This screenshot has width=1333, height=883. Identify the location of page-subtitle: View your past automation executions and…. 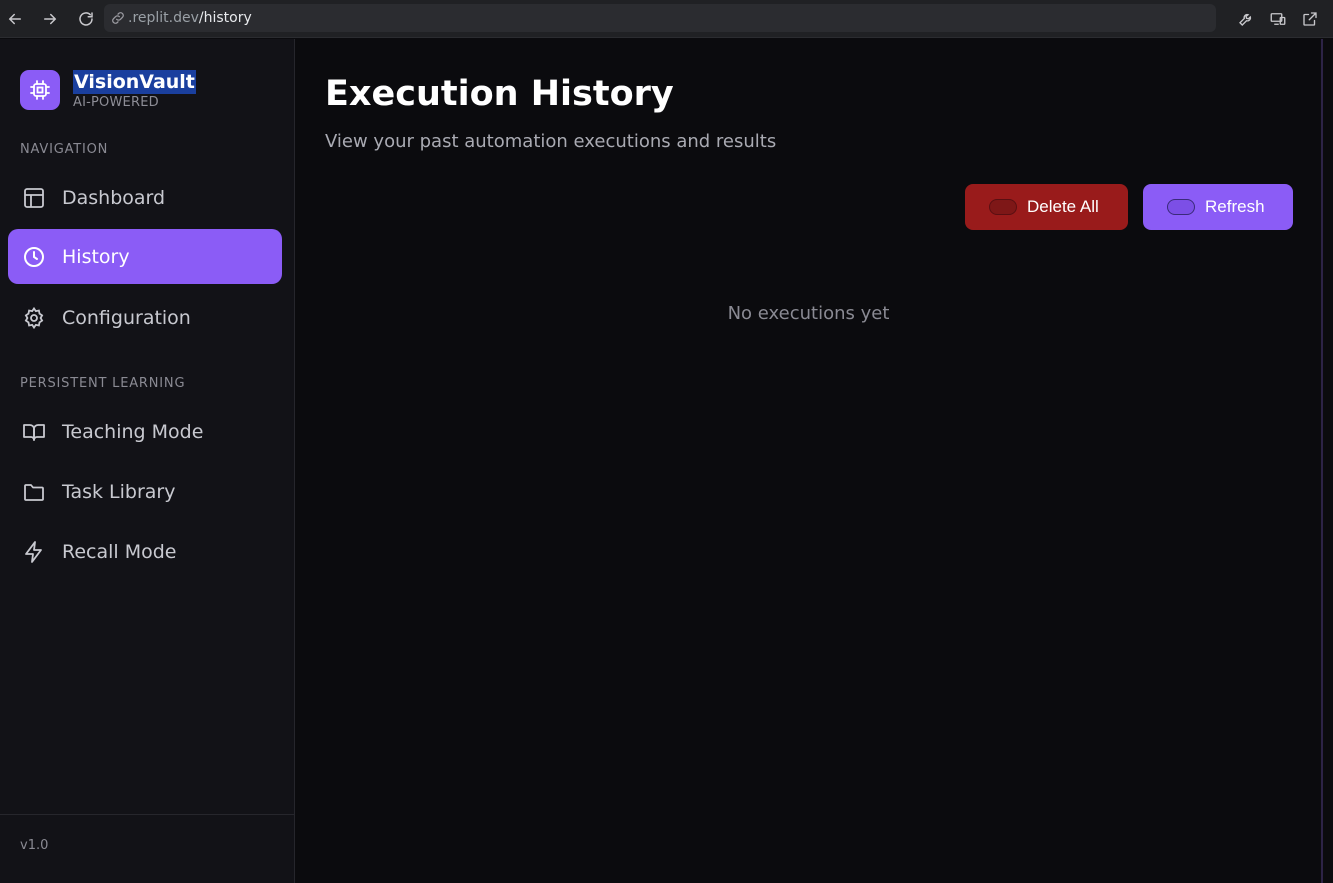
(551, 141).